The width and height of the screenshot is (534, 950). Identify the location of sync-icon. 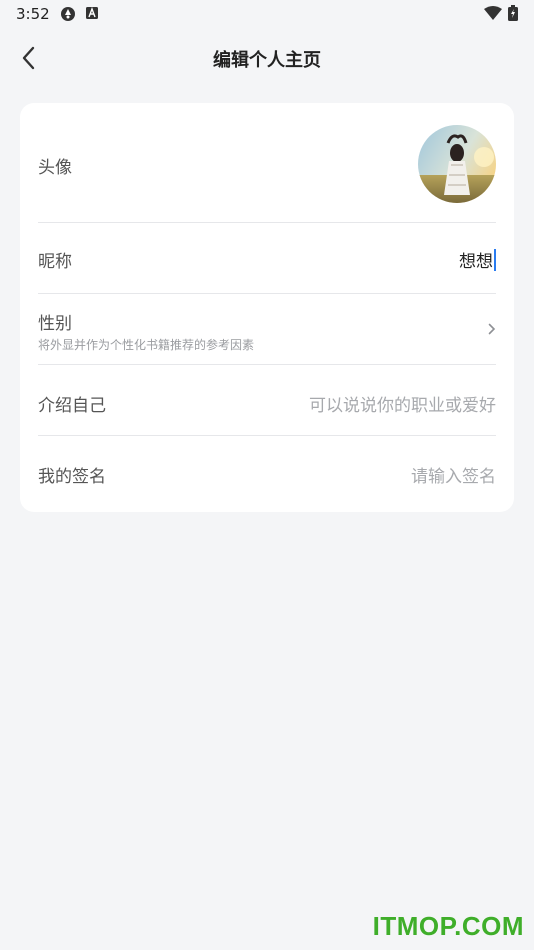
(68, 14).